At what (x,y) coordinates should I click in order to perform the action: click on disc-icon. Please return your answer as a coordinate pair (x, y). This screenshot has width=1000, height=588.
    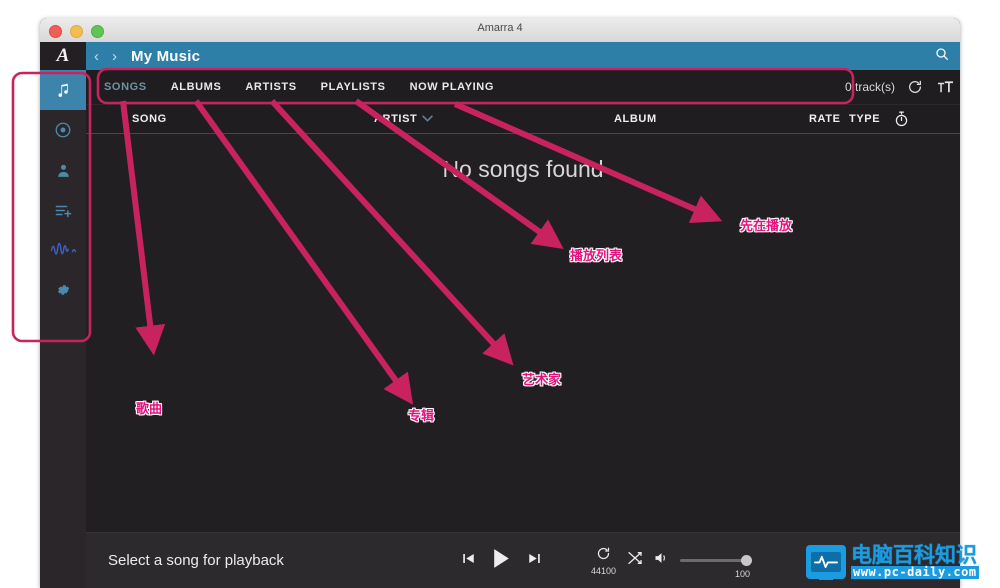
    Looking at the image, I should click on (63, 130).